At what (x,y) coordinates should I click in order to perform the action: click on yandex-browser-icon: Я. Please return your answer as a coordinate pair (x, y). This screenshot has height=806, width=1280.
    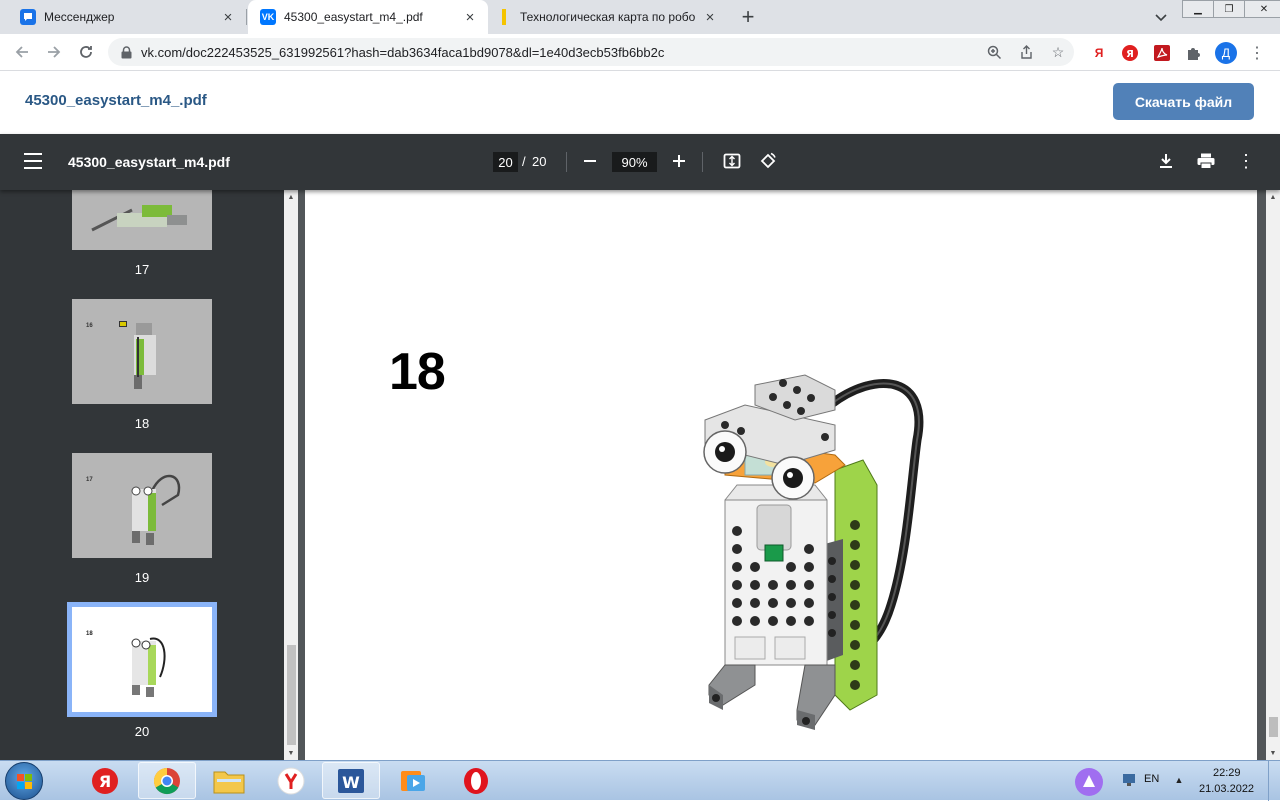
    Looking at the image, I should click on (105, 780).